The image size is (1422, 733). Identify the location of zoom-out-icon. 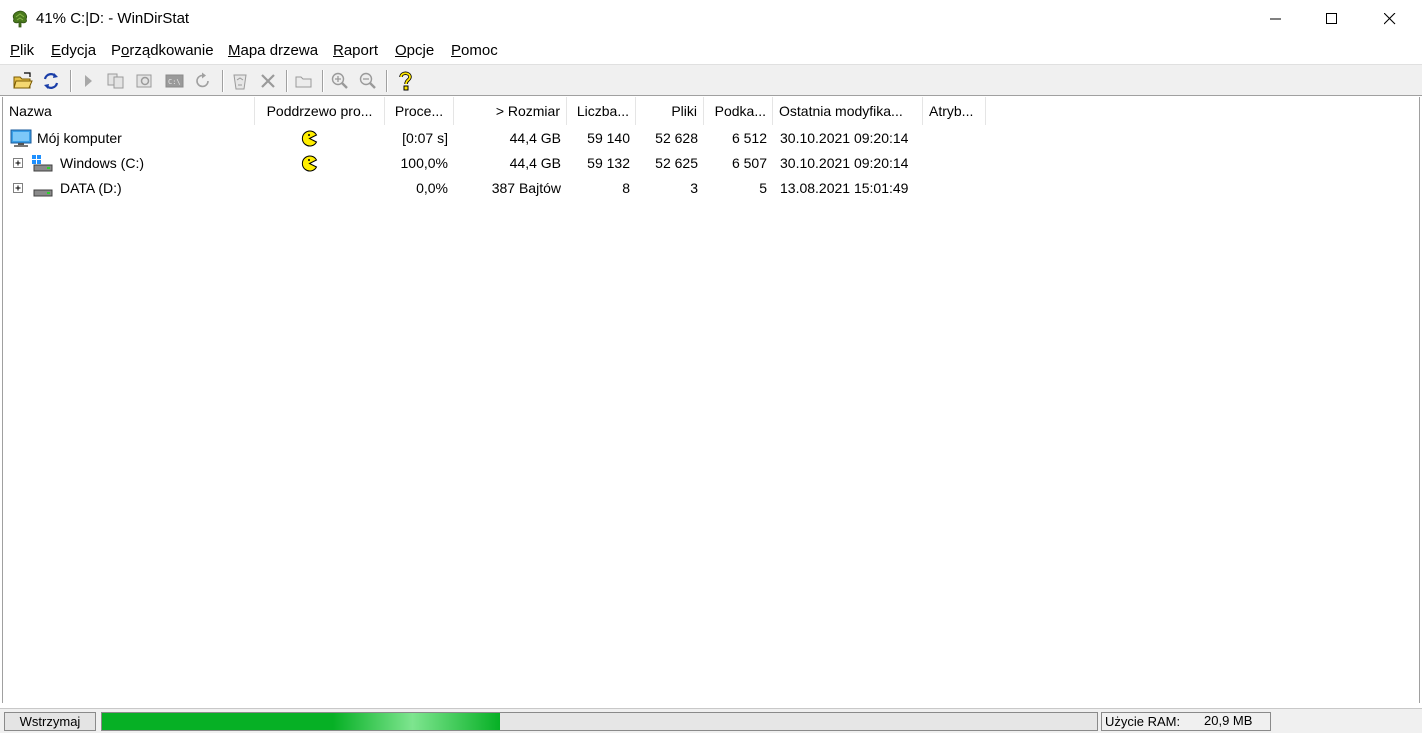
(367, 80).